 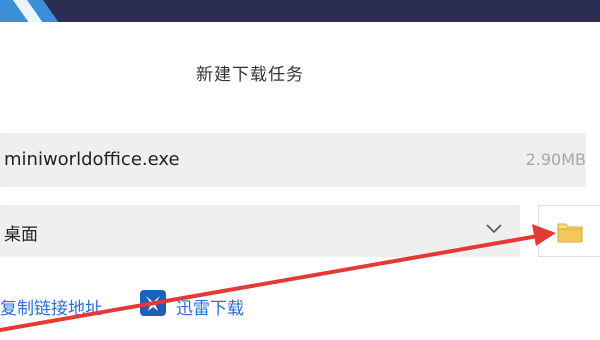 What do you see at coordinates (51, 306) in the screenshot?
I see `copy-link-address: 复制链接地址` at bounding box center [51, 306].